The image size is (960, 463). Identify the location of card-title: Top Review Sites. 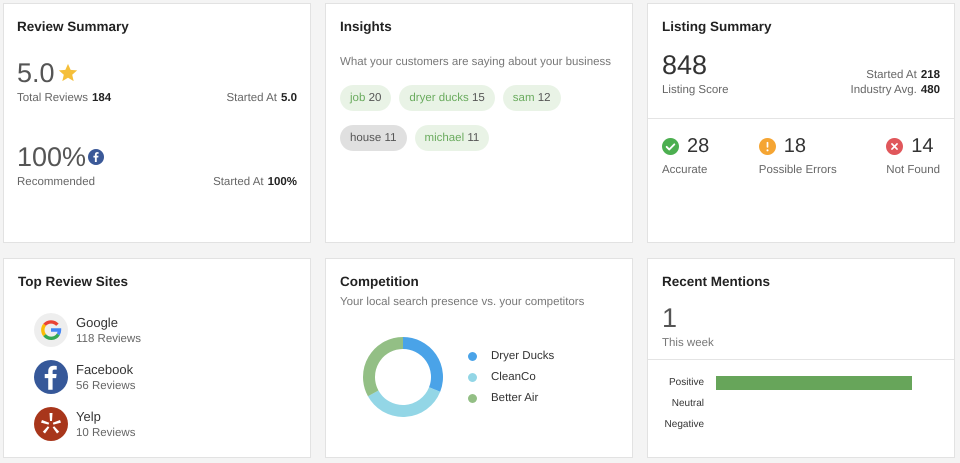
(73, 282).